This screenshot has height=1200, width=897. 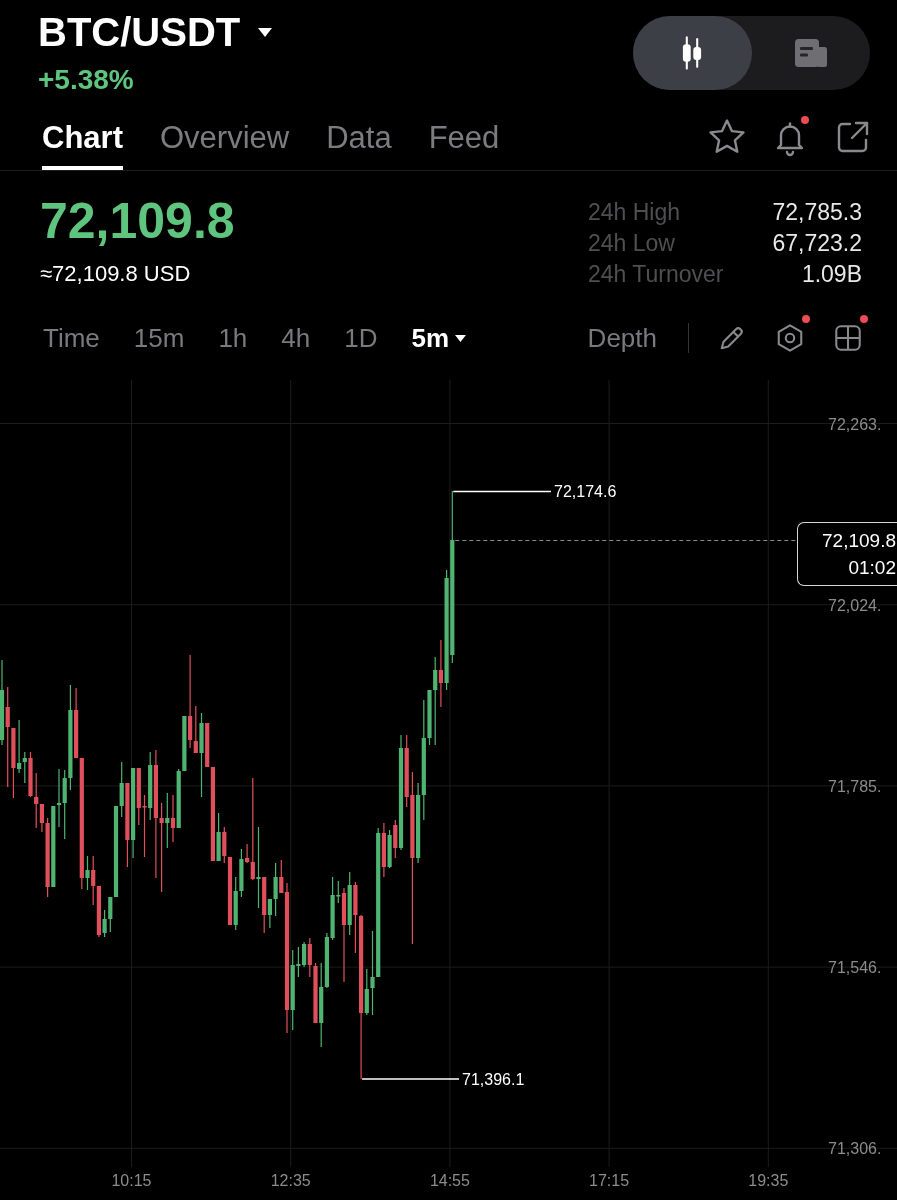 I want to click on tab: Feed, so click(x=464, y=145).